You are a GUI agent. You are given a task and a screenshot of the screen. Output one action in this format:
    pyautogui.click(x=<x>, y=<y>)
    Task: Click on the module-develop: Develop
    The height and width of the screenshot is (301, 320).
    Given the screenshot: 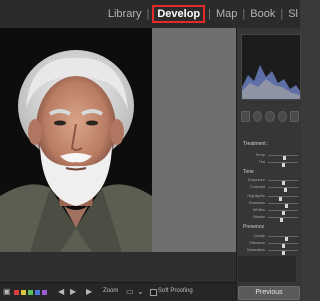 What is the action you would take?
    pyautogui.click(x=179, y=14)
    